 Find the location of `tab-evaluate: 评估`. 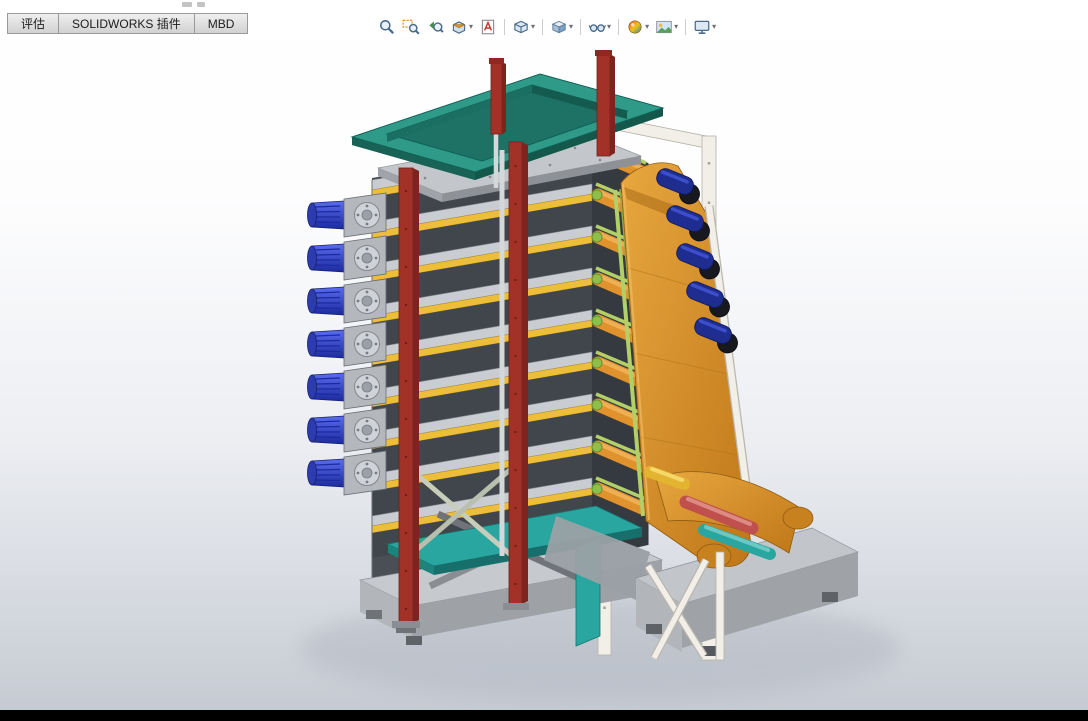

tab-evaluate: 评估 is located at coordinates (33, 23).